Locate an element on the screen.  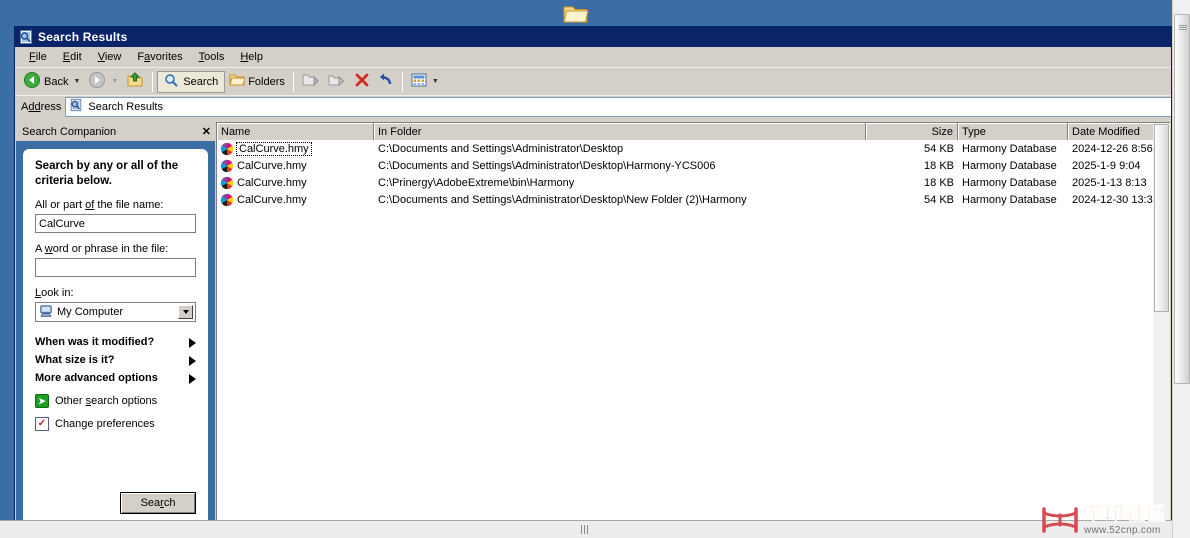
delete-x-icon is located at coordinates (362, 81).